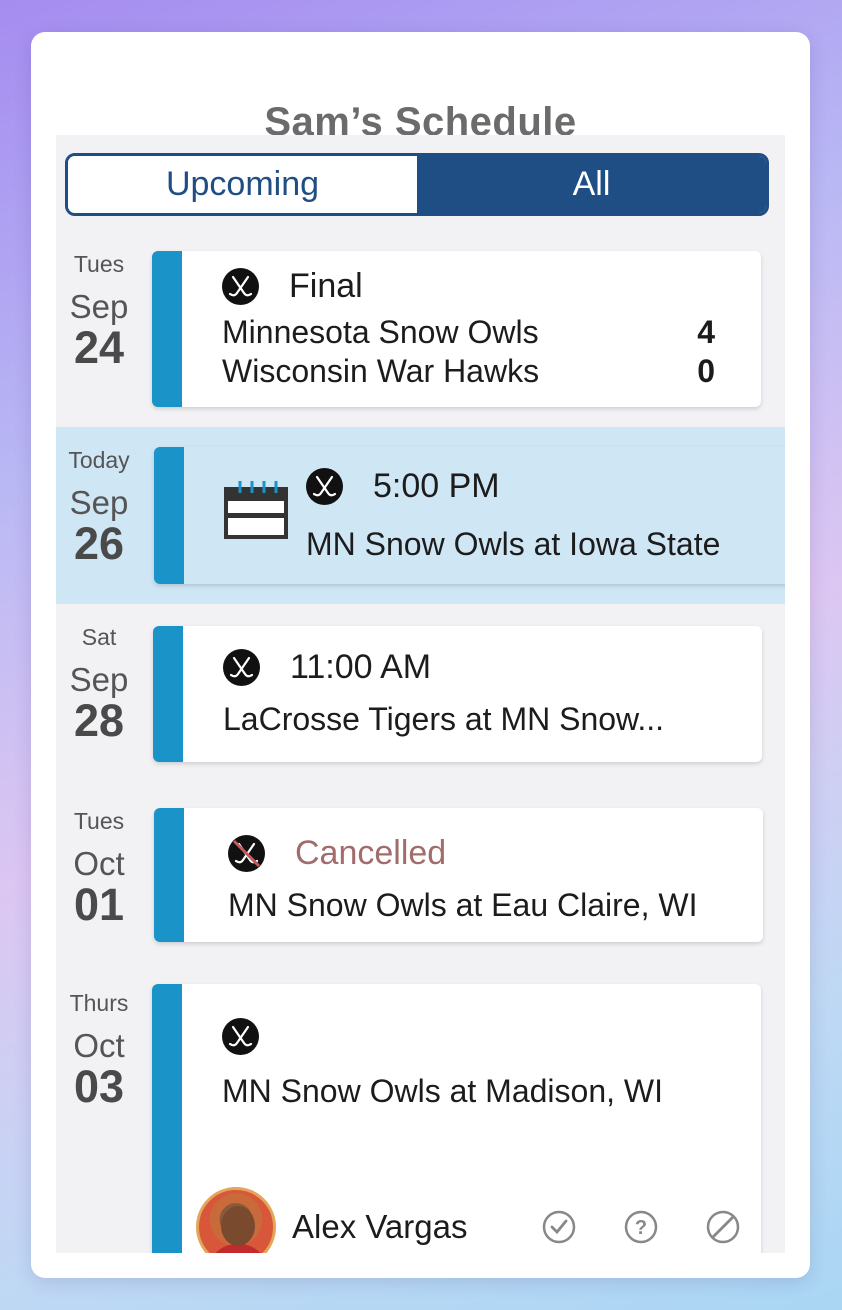 The width and height of the screenshot is (842, 1310). What do you see at coordinates (361, 667) in the screenshot?
I see `event-time: 11:00 AM` at bounding box center [361, 667].